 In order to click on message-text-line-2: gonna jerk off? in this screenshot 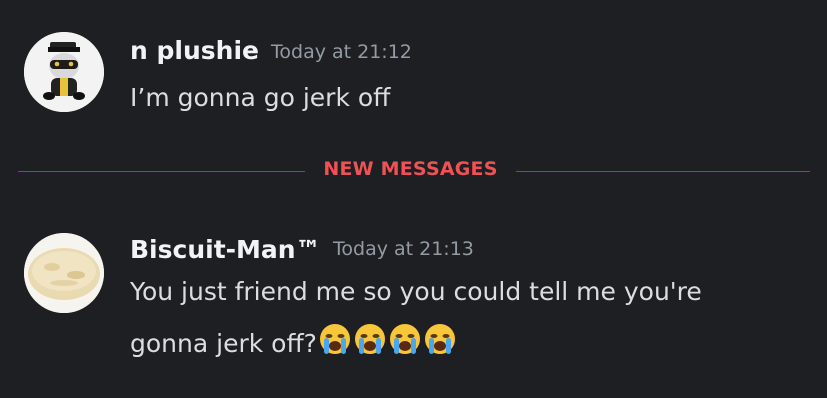, I will do `click(223, 343)`.